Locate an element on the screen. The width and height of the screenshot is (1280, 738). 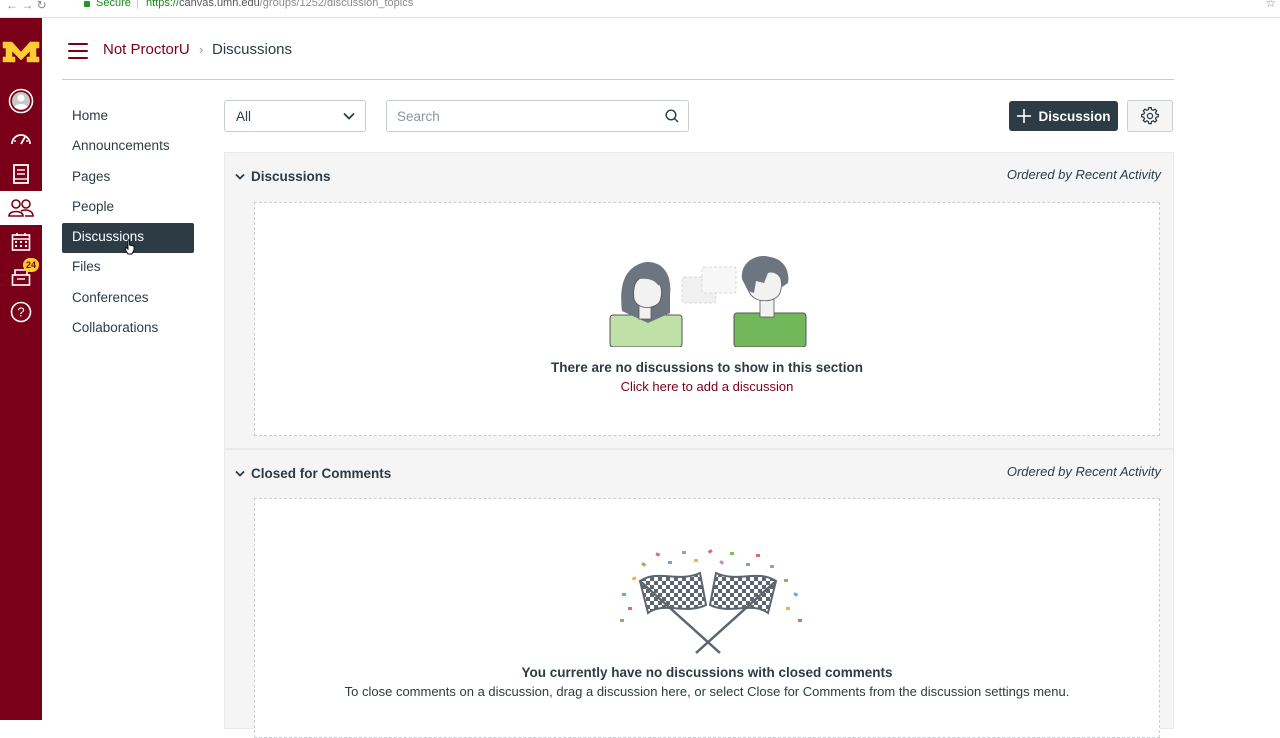
add-discussion-button: Discussion is located at coordinates (1063, 116).